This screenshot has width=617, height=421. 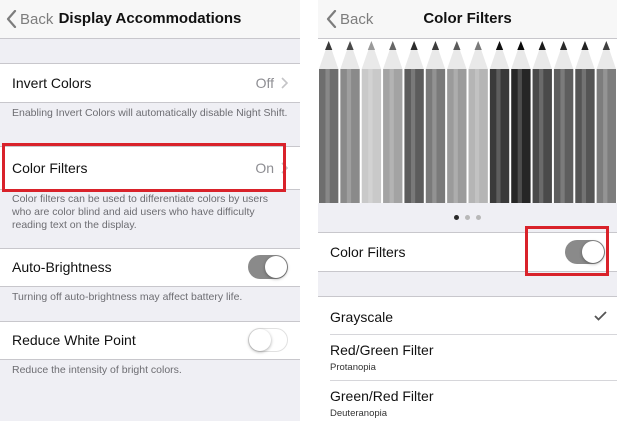 What do you see at coordinates (62, 267) in the screenshot?
I see `auto-brightness-label: Auto-Brightness` at bounding box center [62, 267].